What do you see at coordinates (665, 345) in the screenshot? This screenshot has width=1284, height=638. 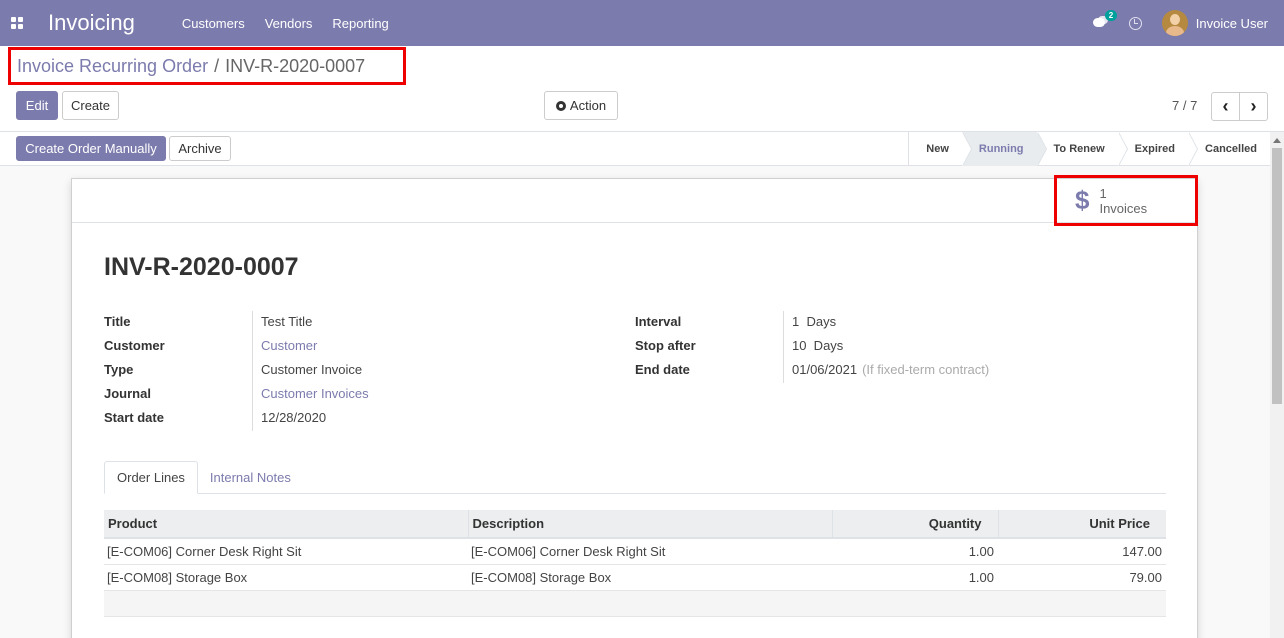 I see `stop-after-label: Stop after` at bounding box center [665, 345].